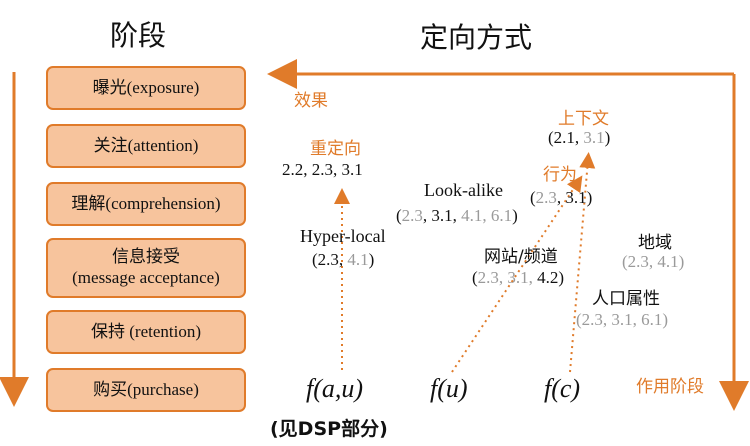 This screenshot has height=446, width=750. What do you see at coordinates (560, 175) in the screenshot?
I see `behavior-name: 行为` at bounding box center [560, 175].